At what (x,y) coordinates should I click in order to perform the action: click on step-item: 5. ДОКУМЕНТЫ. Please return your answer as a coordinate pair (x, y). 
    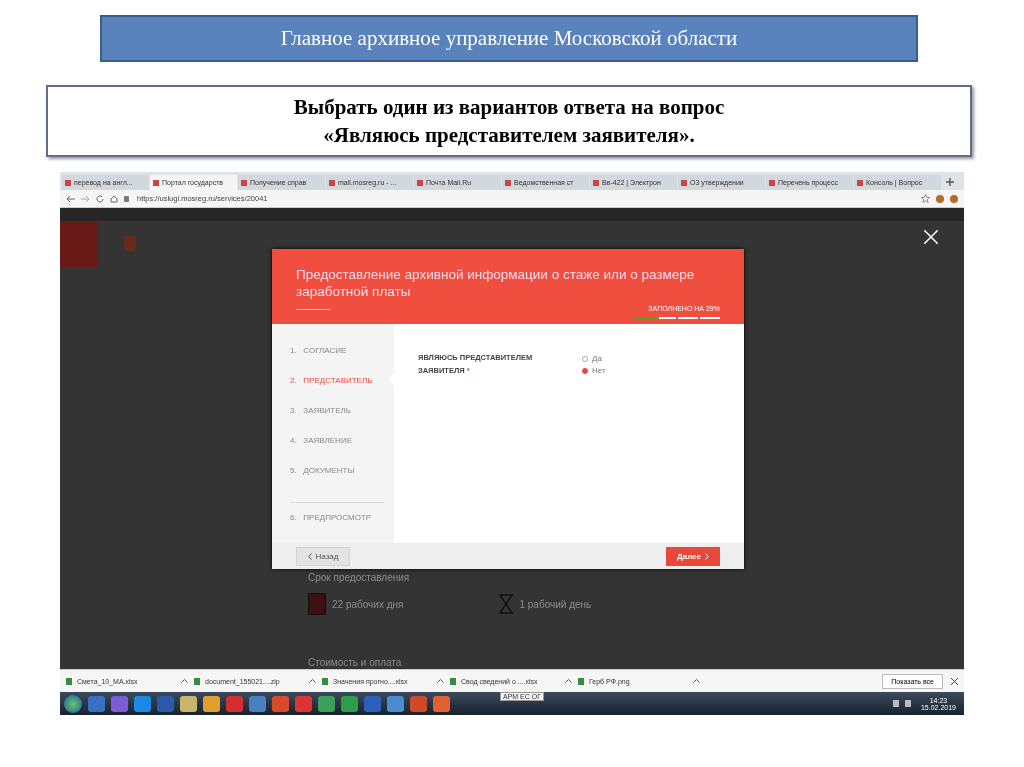
    Looking at the image, I should click on (333, 481).